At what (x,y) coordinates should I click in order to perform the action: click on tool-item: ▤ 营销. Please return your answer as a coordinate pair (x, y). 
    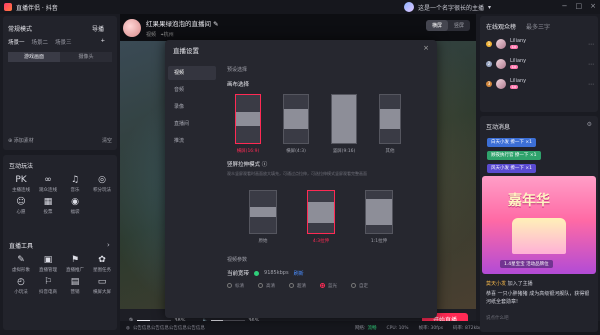
    Looking at the image, I should click on (75, 286).